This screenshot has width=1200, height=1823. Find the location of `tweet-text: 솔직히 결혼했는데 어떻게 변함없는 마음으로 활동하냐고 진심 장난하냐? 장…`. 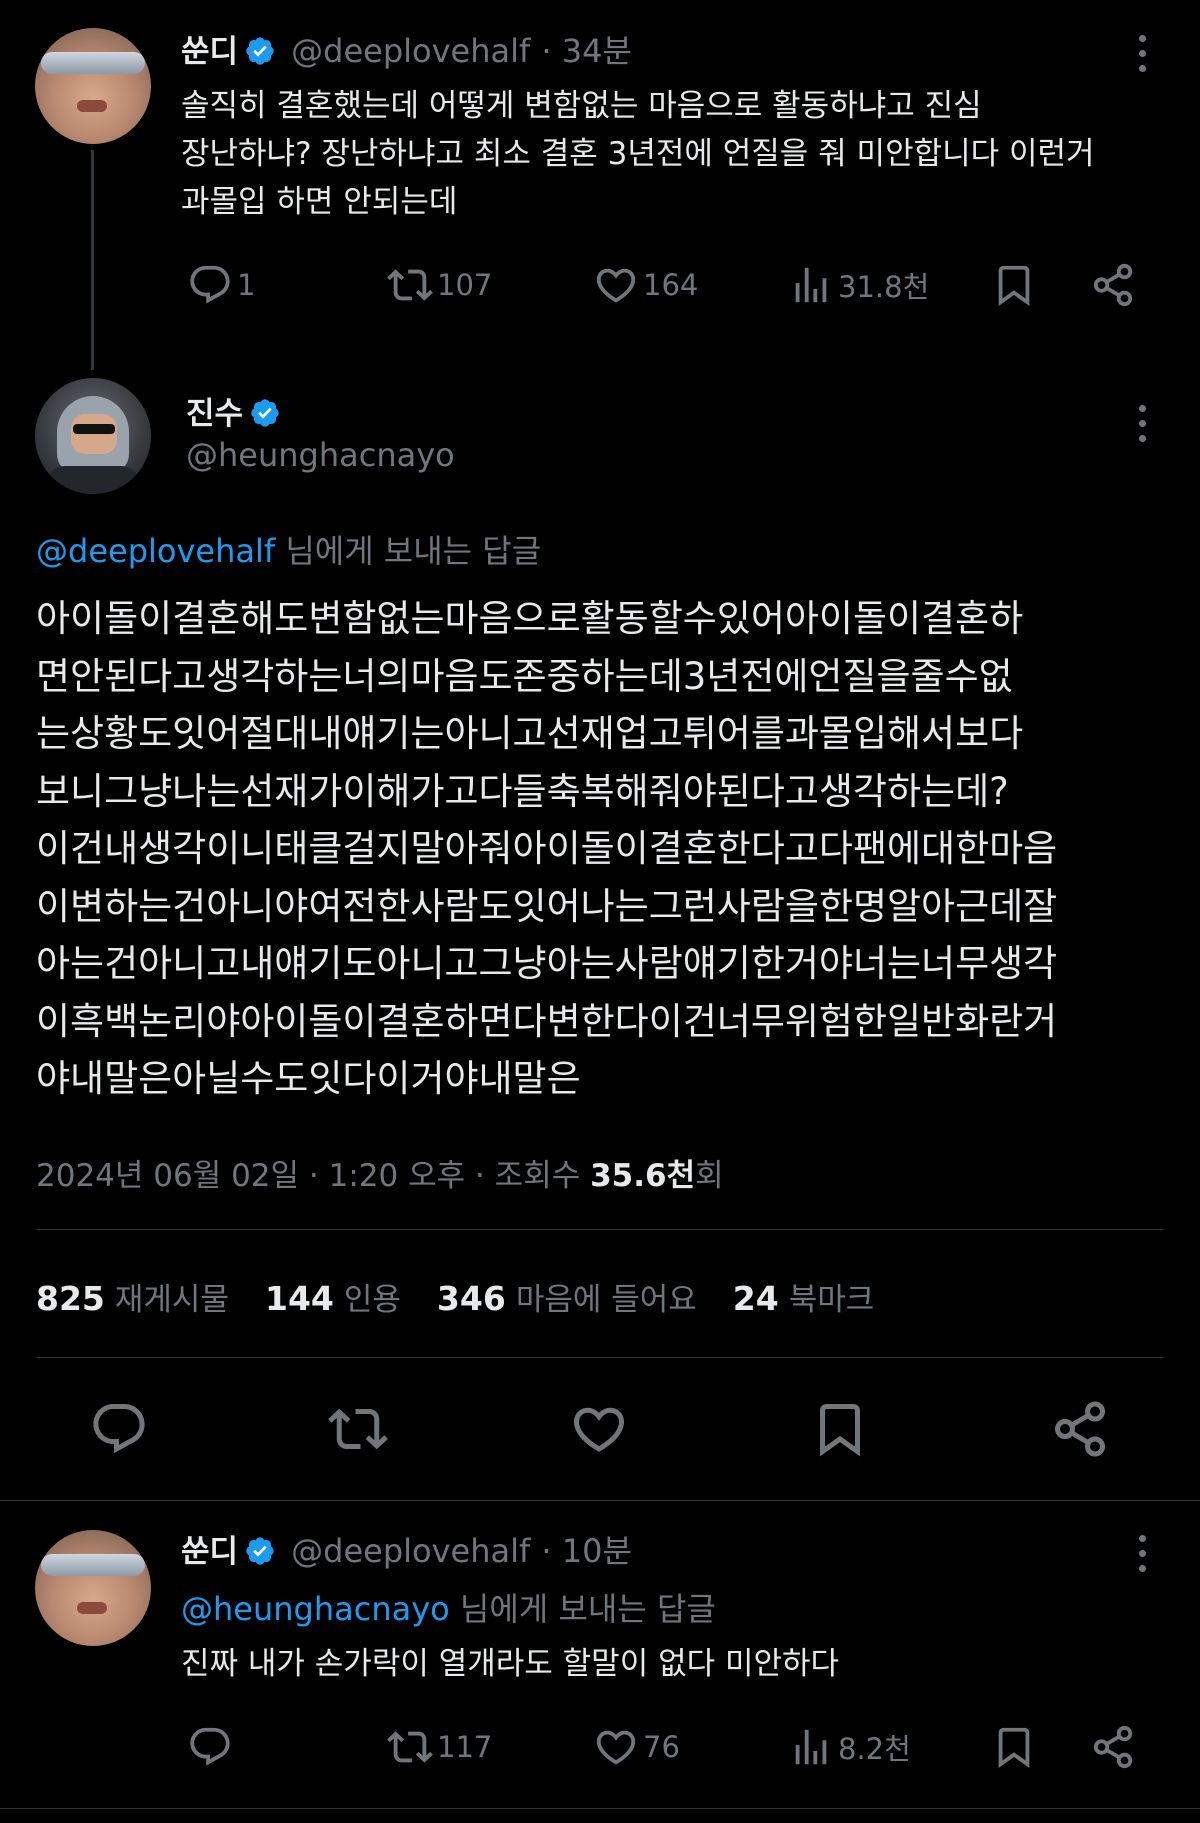

tweet-text: 솔직히 결혼했는데 어떻게 변함없는 마음으로 활동하냐고 진심 장난하냐? 장… is located at coordinates (638, 154).